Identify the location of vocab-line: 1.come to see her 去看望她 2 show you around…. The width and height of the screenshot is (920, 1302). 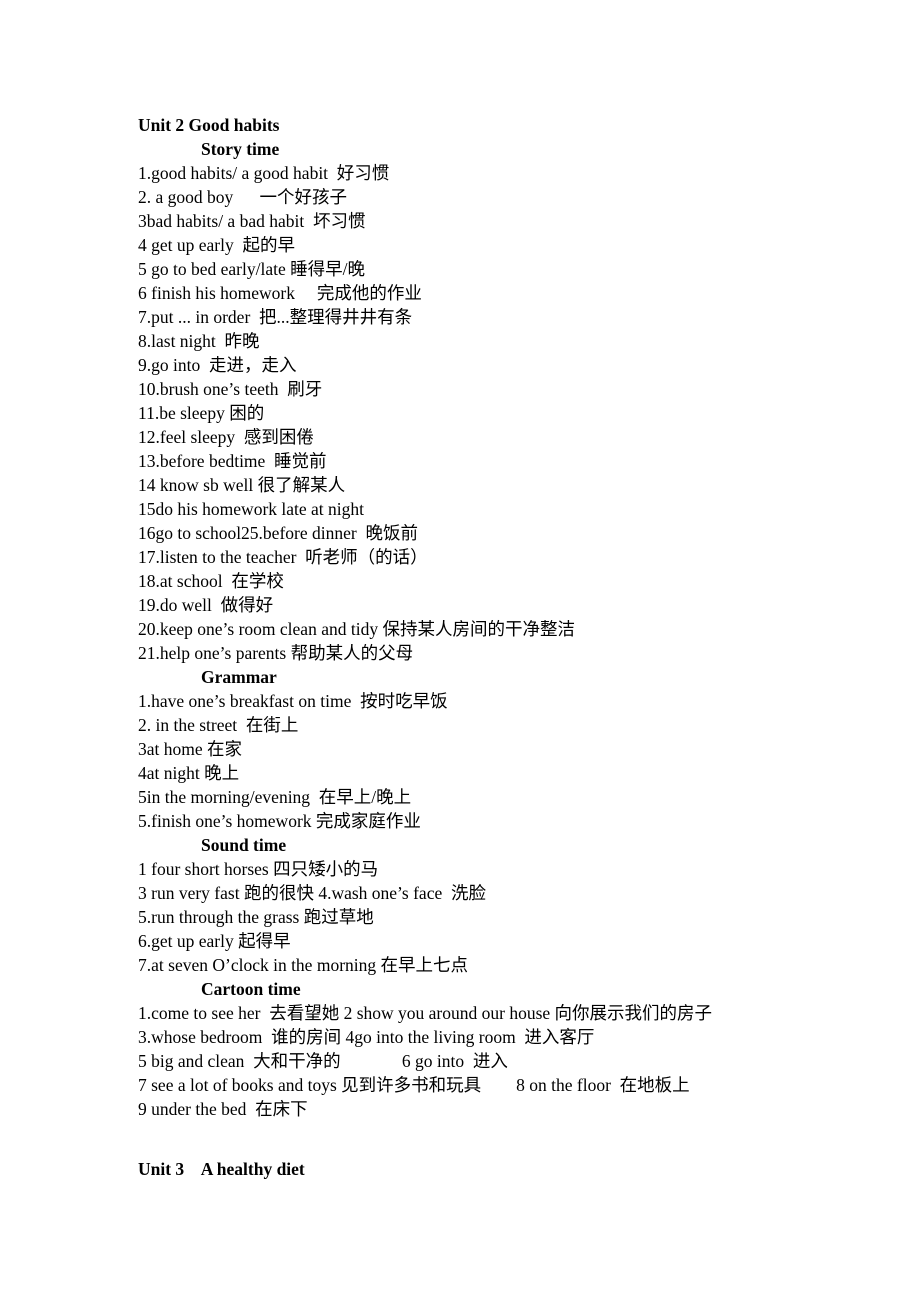
(425, 1013).